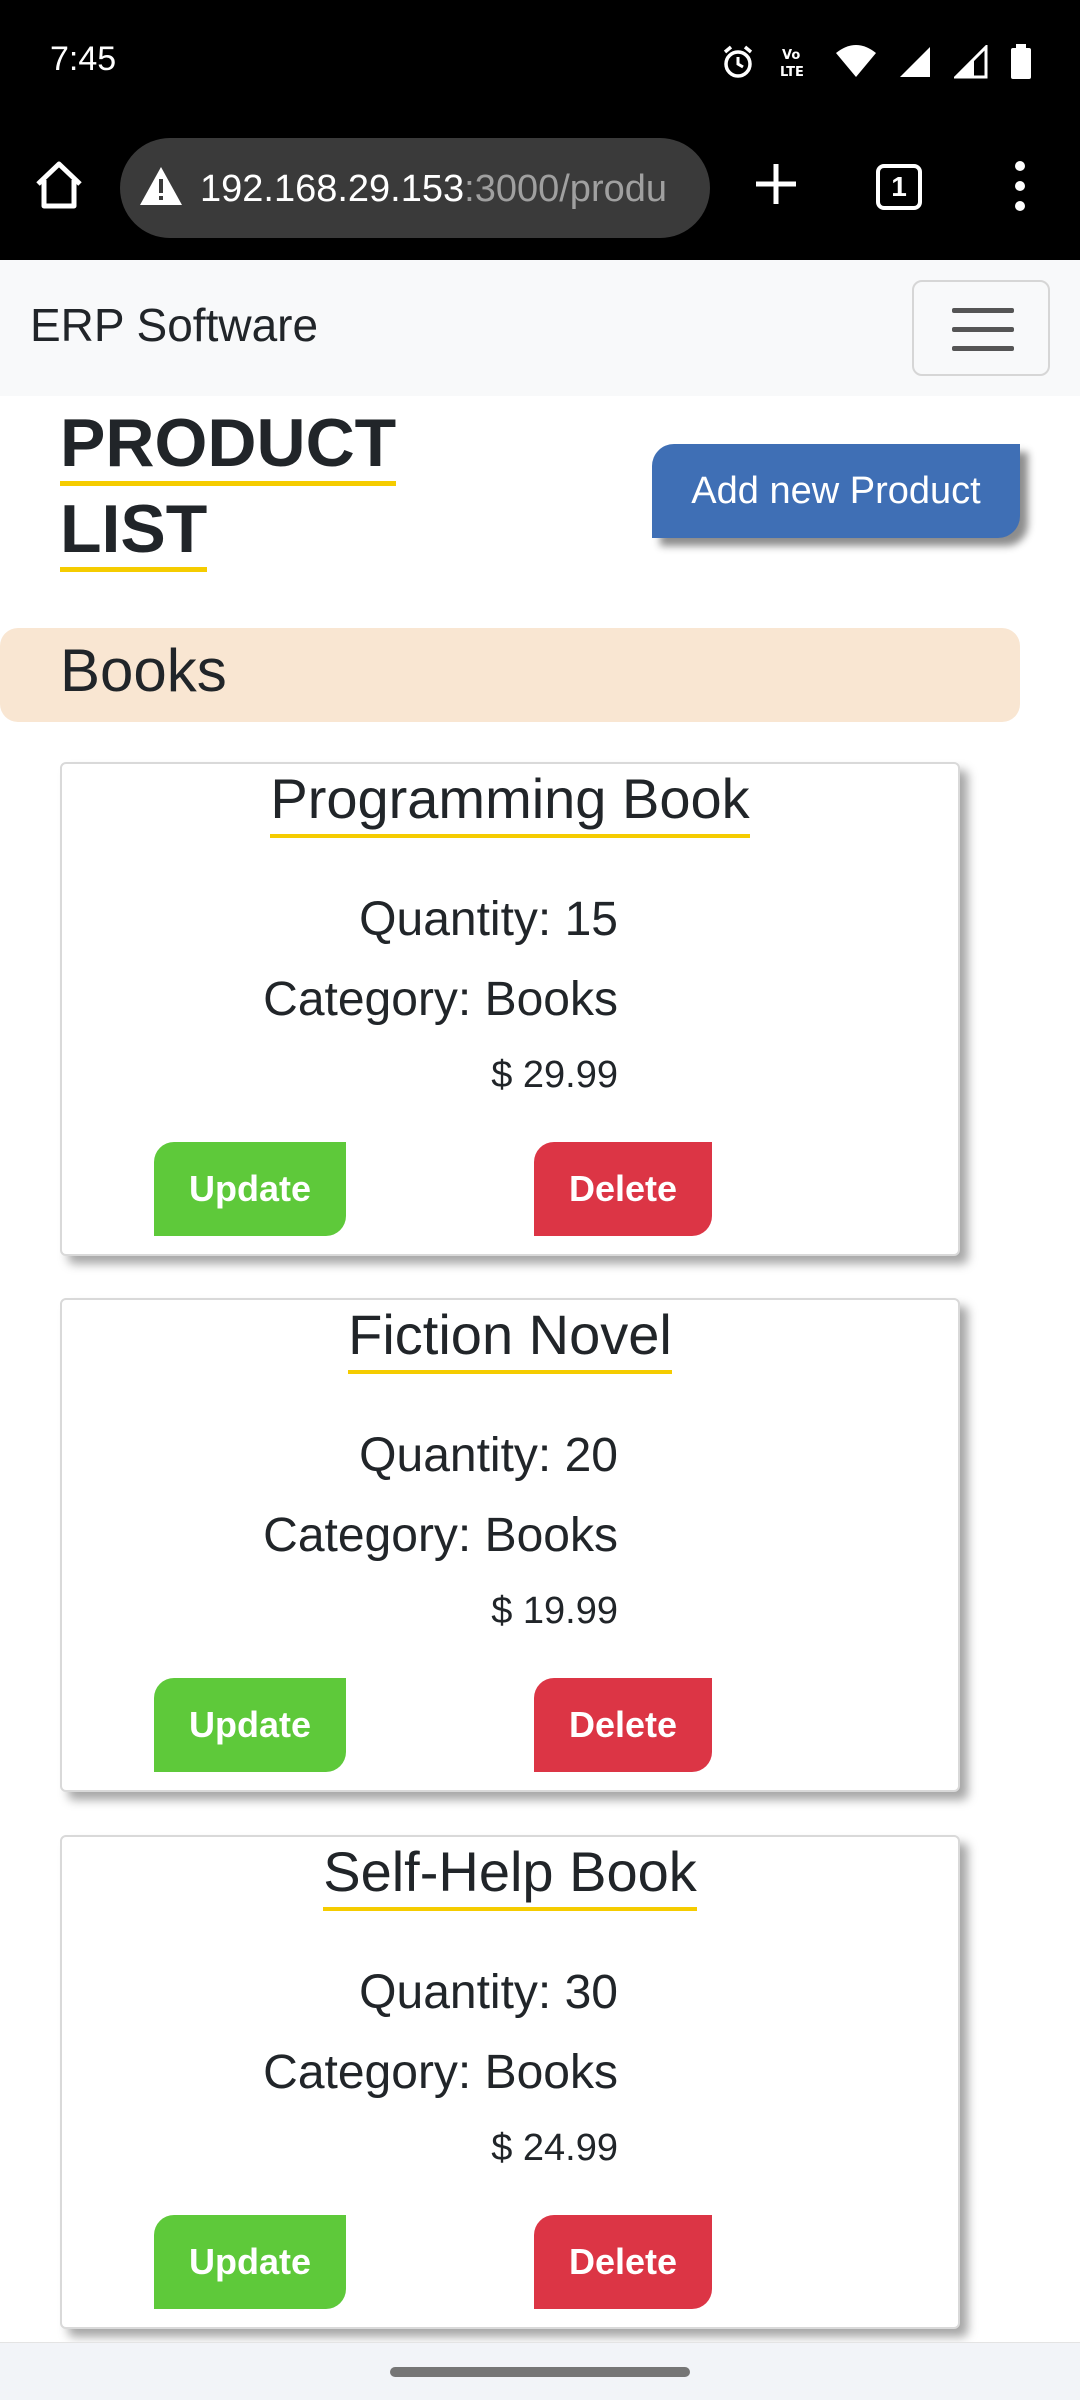 Image resolution: width=1080 pixels, height=2400 pixels. What do you see at coordinates (565, 189) in the screenshot?
I see `url-path: :3000/produ` at bounding box center [565, 189].